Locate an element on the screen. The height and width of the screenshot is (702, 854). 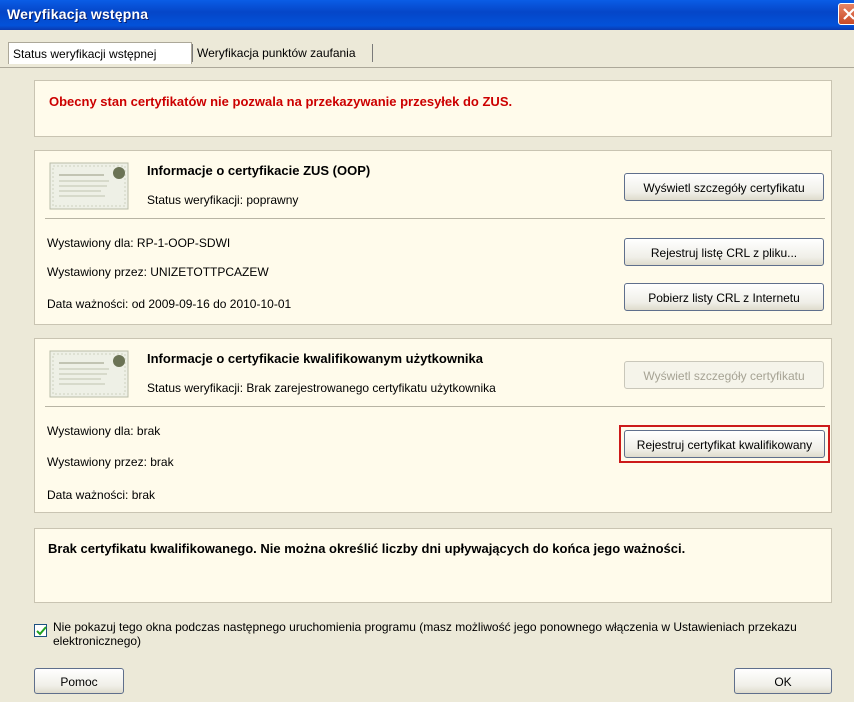
download-crl-label: Pobierz listy CRL z Internetu is located at coordinates (724, 298).